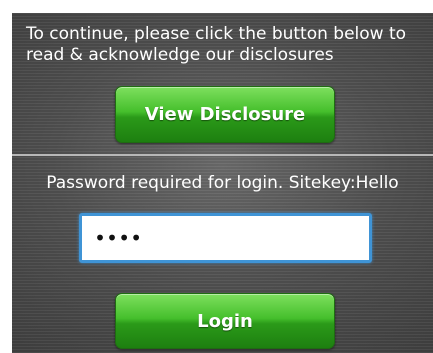 This screenshot has height=353, width=433. I want to click on password-input, so click(225, 238).